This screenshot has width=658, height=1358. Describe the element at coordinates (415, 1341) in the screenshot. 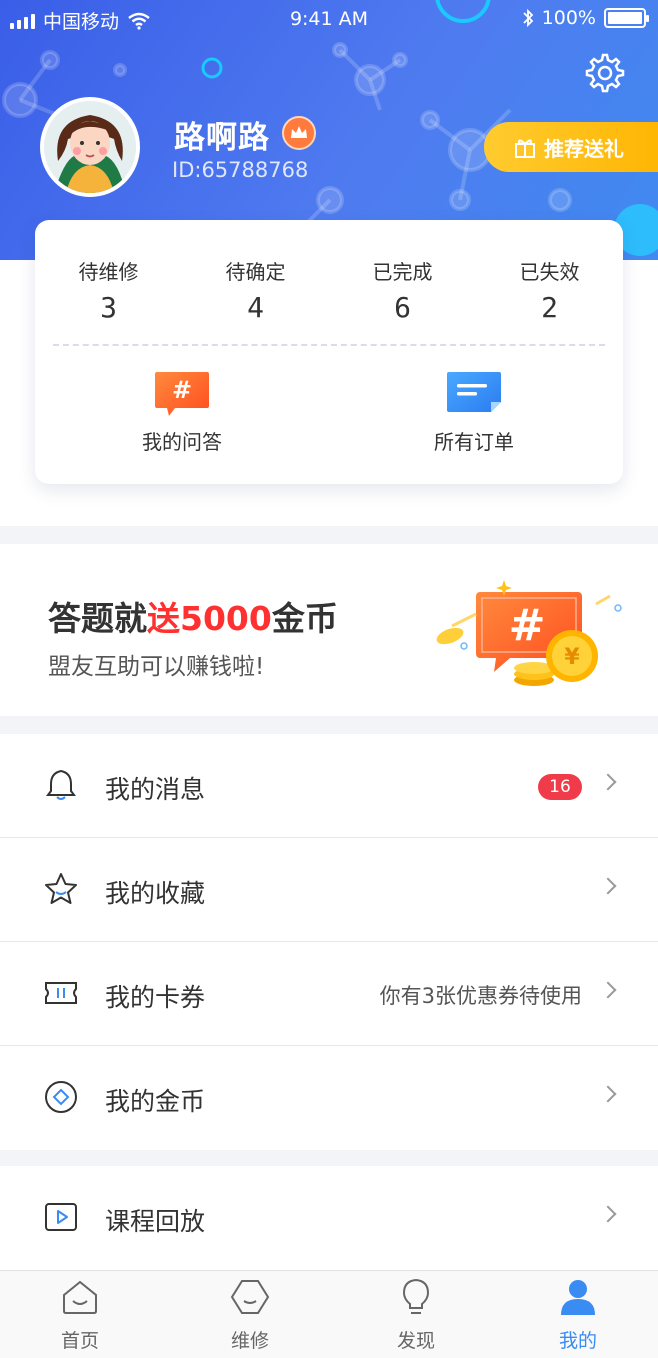

I see `tab-label: 发现` at that location.